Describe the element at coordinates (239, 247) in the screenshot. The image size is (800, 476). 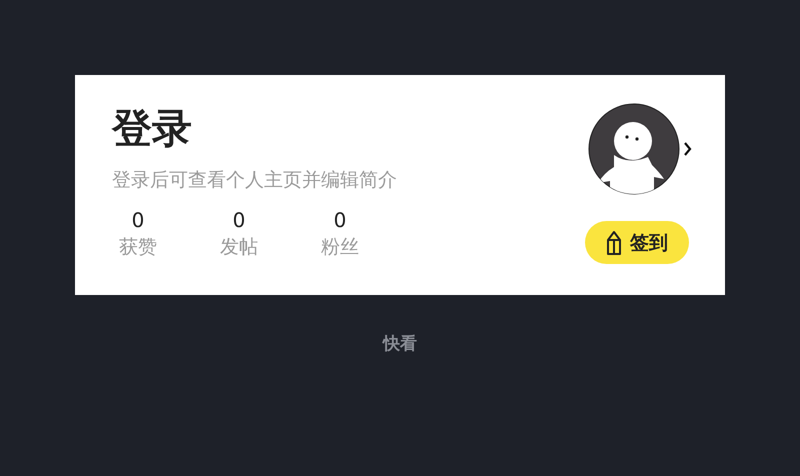
I see `stat-label: 发帖` at that location.